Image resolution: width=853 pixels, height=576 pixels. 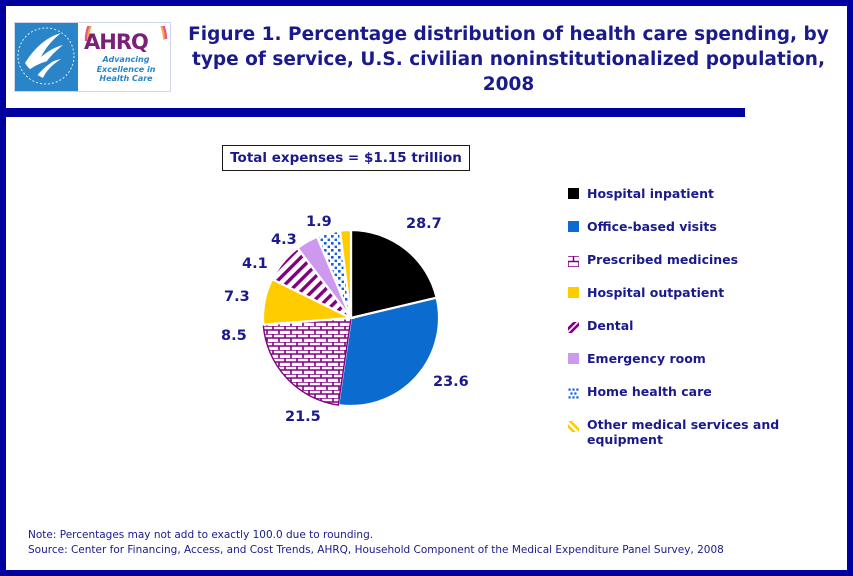 What do you see at coordinates (451, 382) in the screenshot?
I see `pie-label-office-based-visits: 23.6` at bounding box center [451, 382].